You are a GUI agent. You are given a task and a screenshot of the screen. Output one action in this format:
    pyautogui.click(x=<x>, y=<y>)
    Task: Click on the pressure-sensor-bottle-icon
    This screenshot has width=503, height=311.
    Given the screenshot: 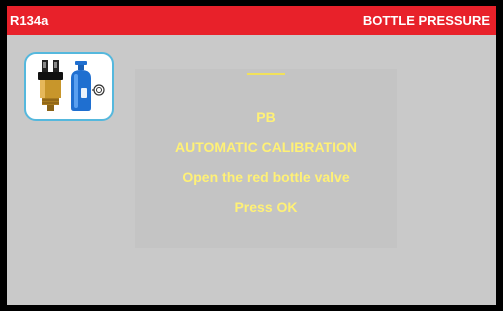 What is the action you would take?
    pyautogui.click(x=69, y=86)
    